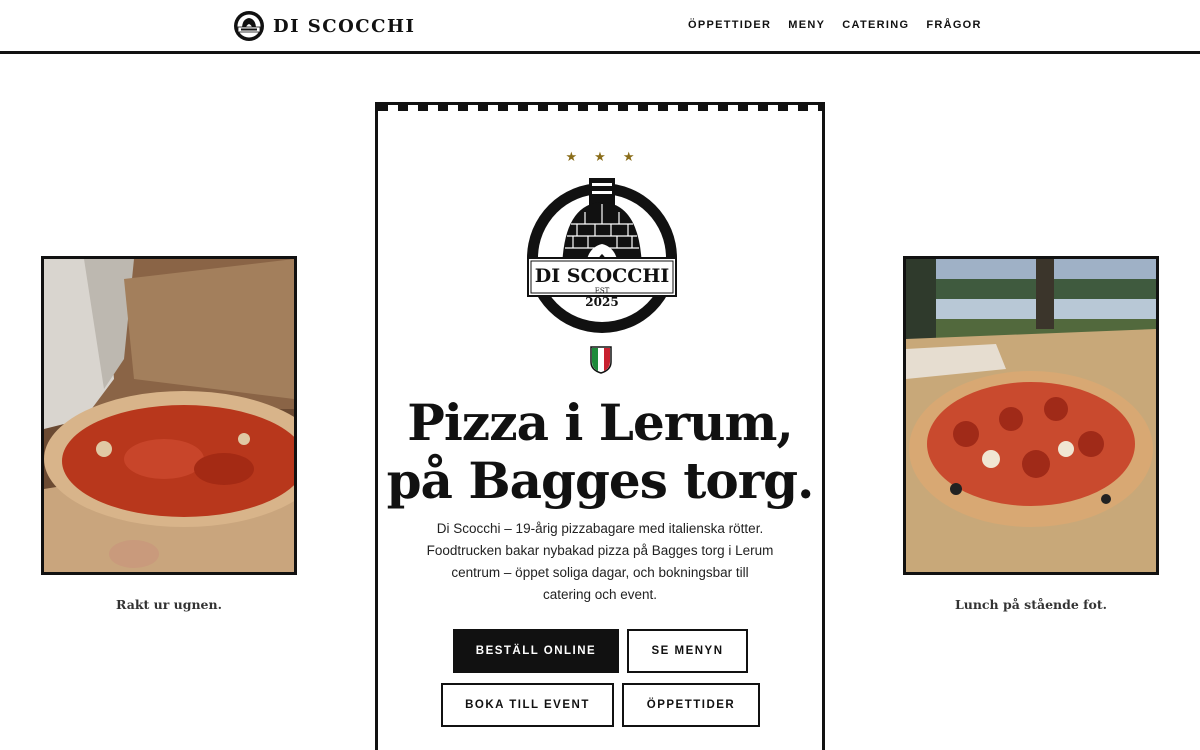 The height and width of the screenshot is (750, 1200). I want to click on rating-stars: ★ ★ ★, so click(600, 157).